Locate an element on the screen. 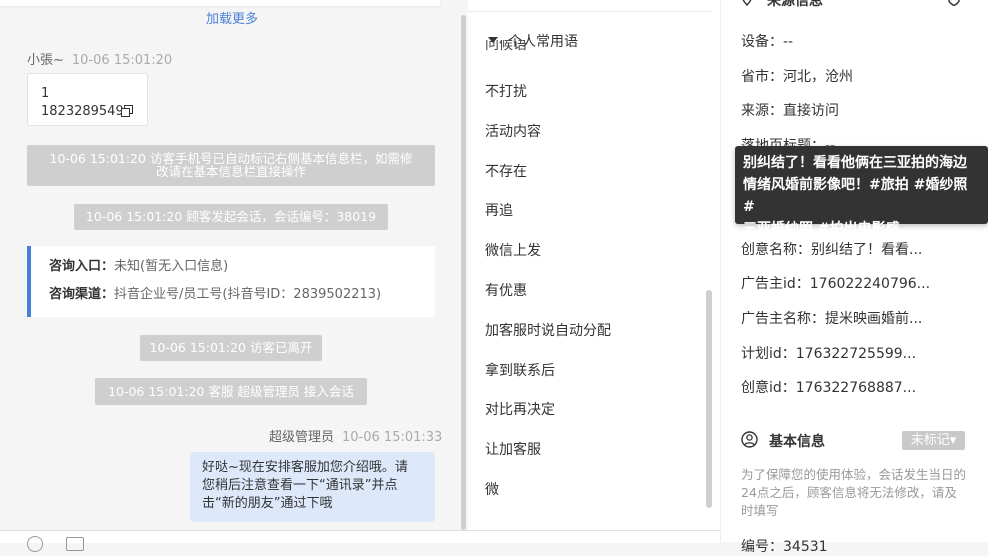  tooltip-line1: 别纠结了！看看他俩在三亚拍的海边 is located at coordinates (855, 163).